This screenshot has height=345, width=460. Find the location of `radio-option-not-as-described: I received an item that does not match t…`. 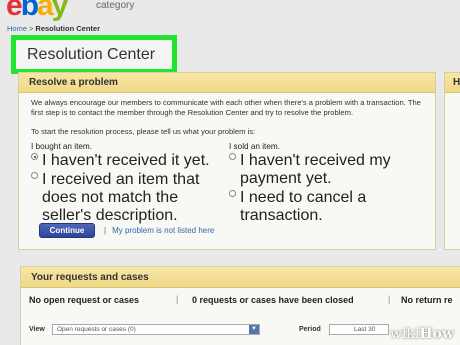

radio-option-not-as-described: I received an item that does not match t… is located at coordinates (121, 198).